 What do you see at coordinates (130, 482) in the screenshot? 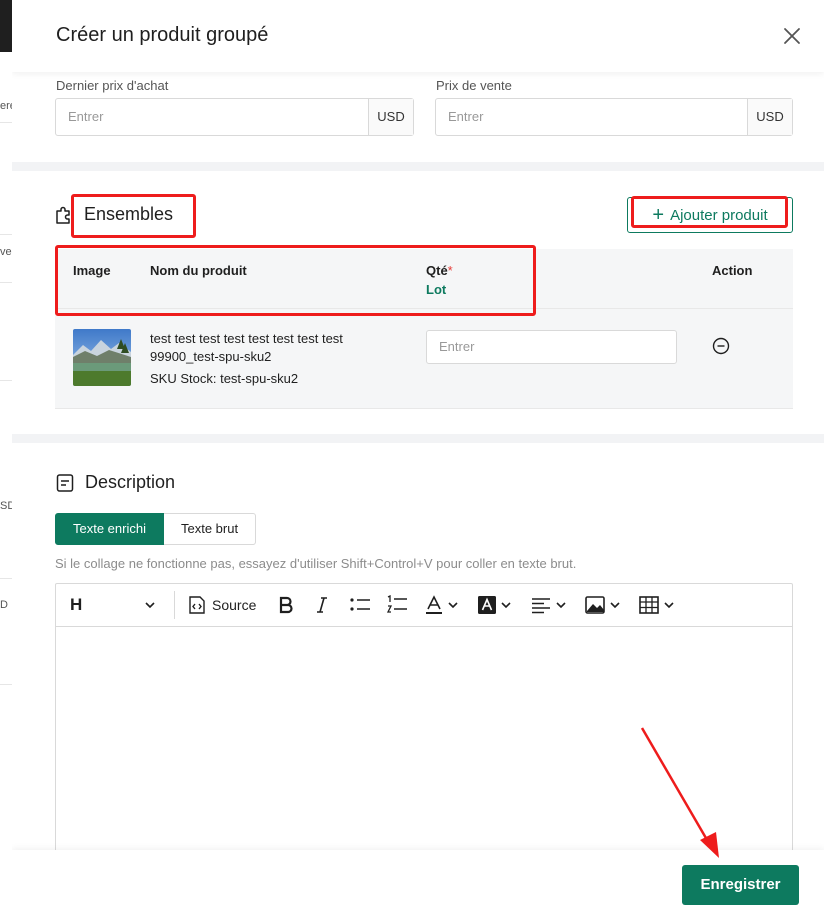
I see `description-title: Description` at bounding box center [130, 482].